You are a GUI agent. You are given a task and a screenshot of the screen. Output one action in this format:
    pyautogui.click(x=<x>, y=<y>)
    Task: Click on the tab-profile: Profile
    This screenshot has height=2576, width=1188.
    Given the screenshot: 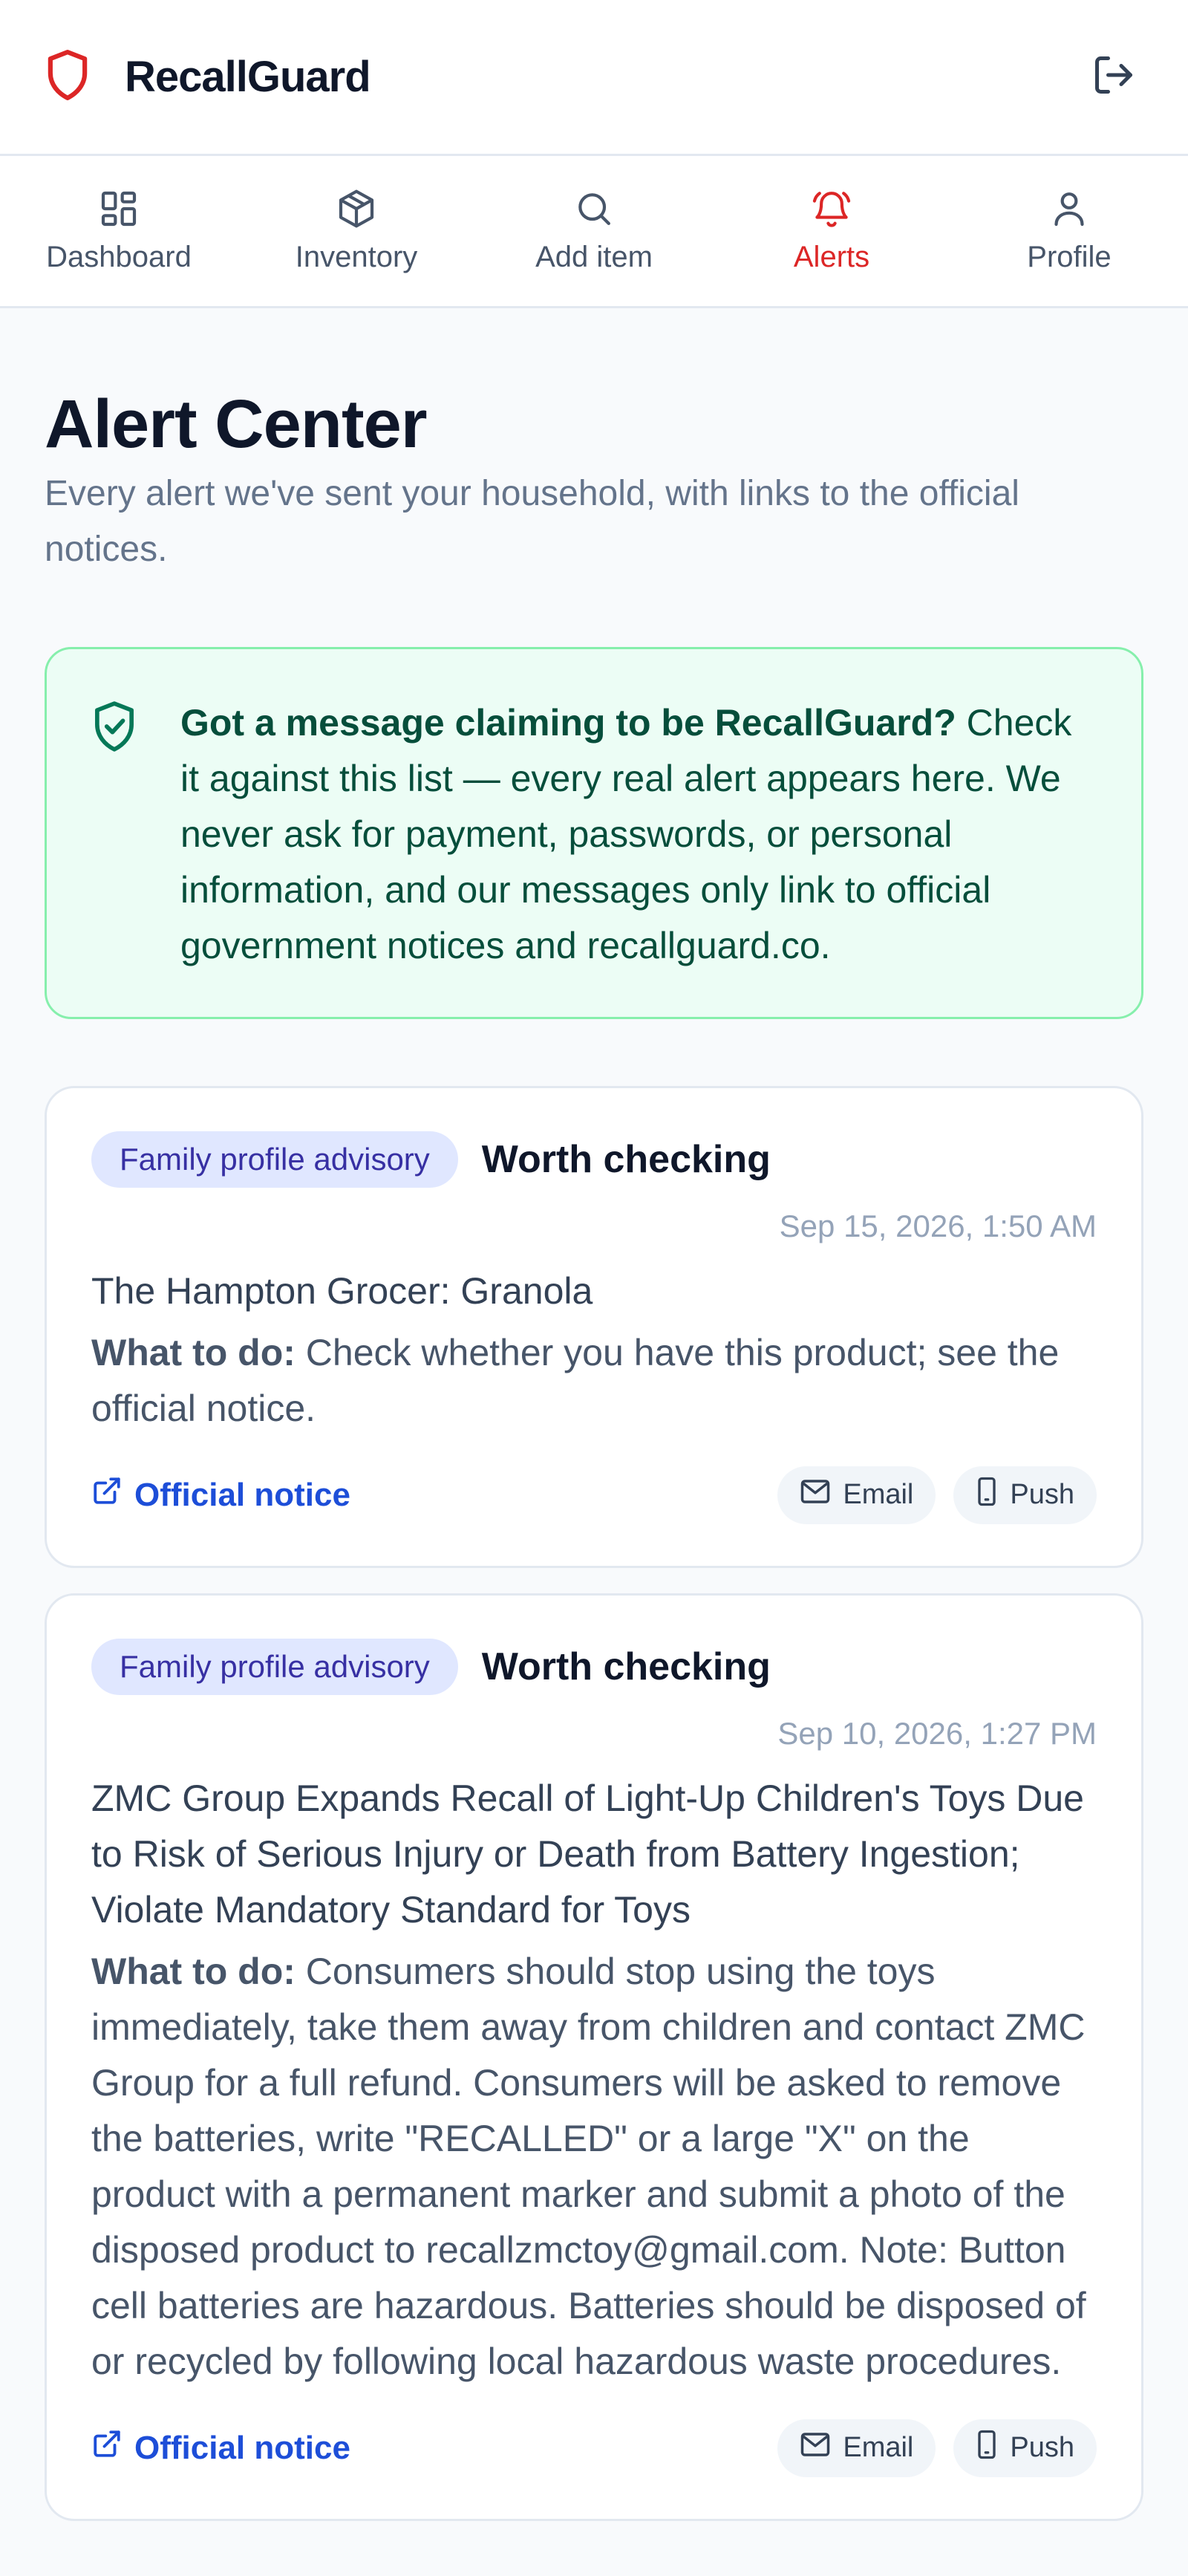 What is the action you would take?
    pyautogui.click(x=1069, y=231)
    